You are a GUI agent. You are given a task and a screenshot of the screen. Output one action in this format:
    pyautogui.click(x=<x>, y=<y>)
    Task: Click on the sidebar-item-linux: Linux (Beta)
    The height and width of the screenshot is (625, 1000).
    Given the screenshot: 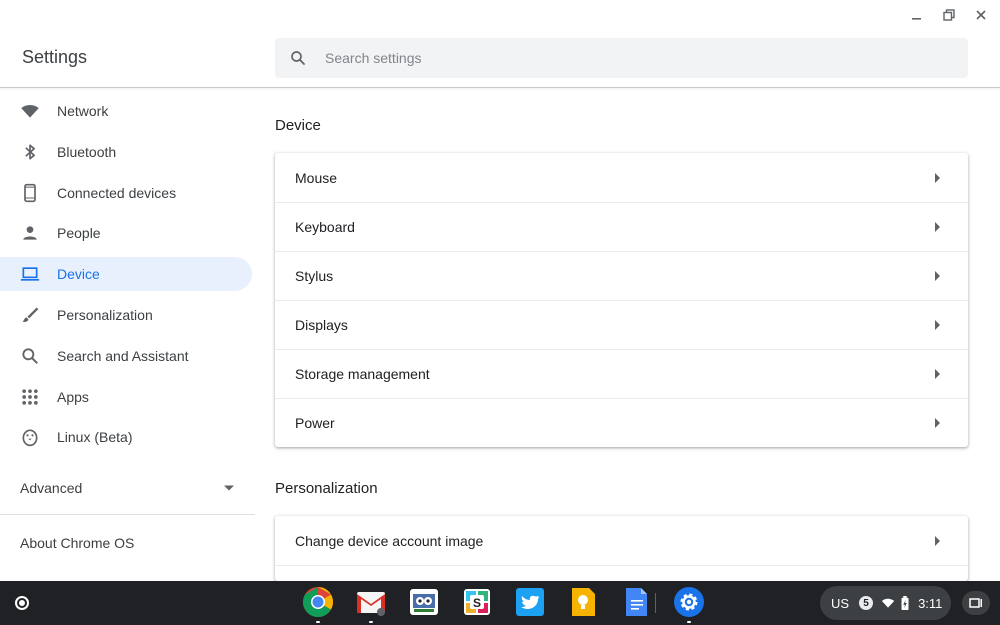 What is the action you would take?
    pyautogui.click(x=126, y=437)
    